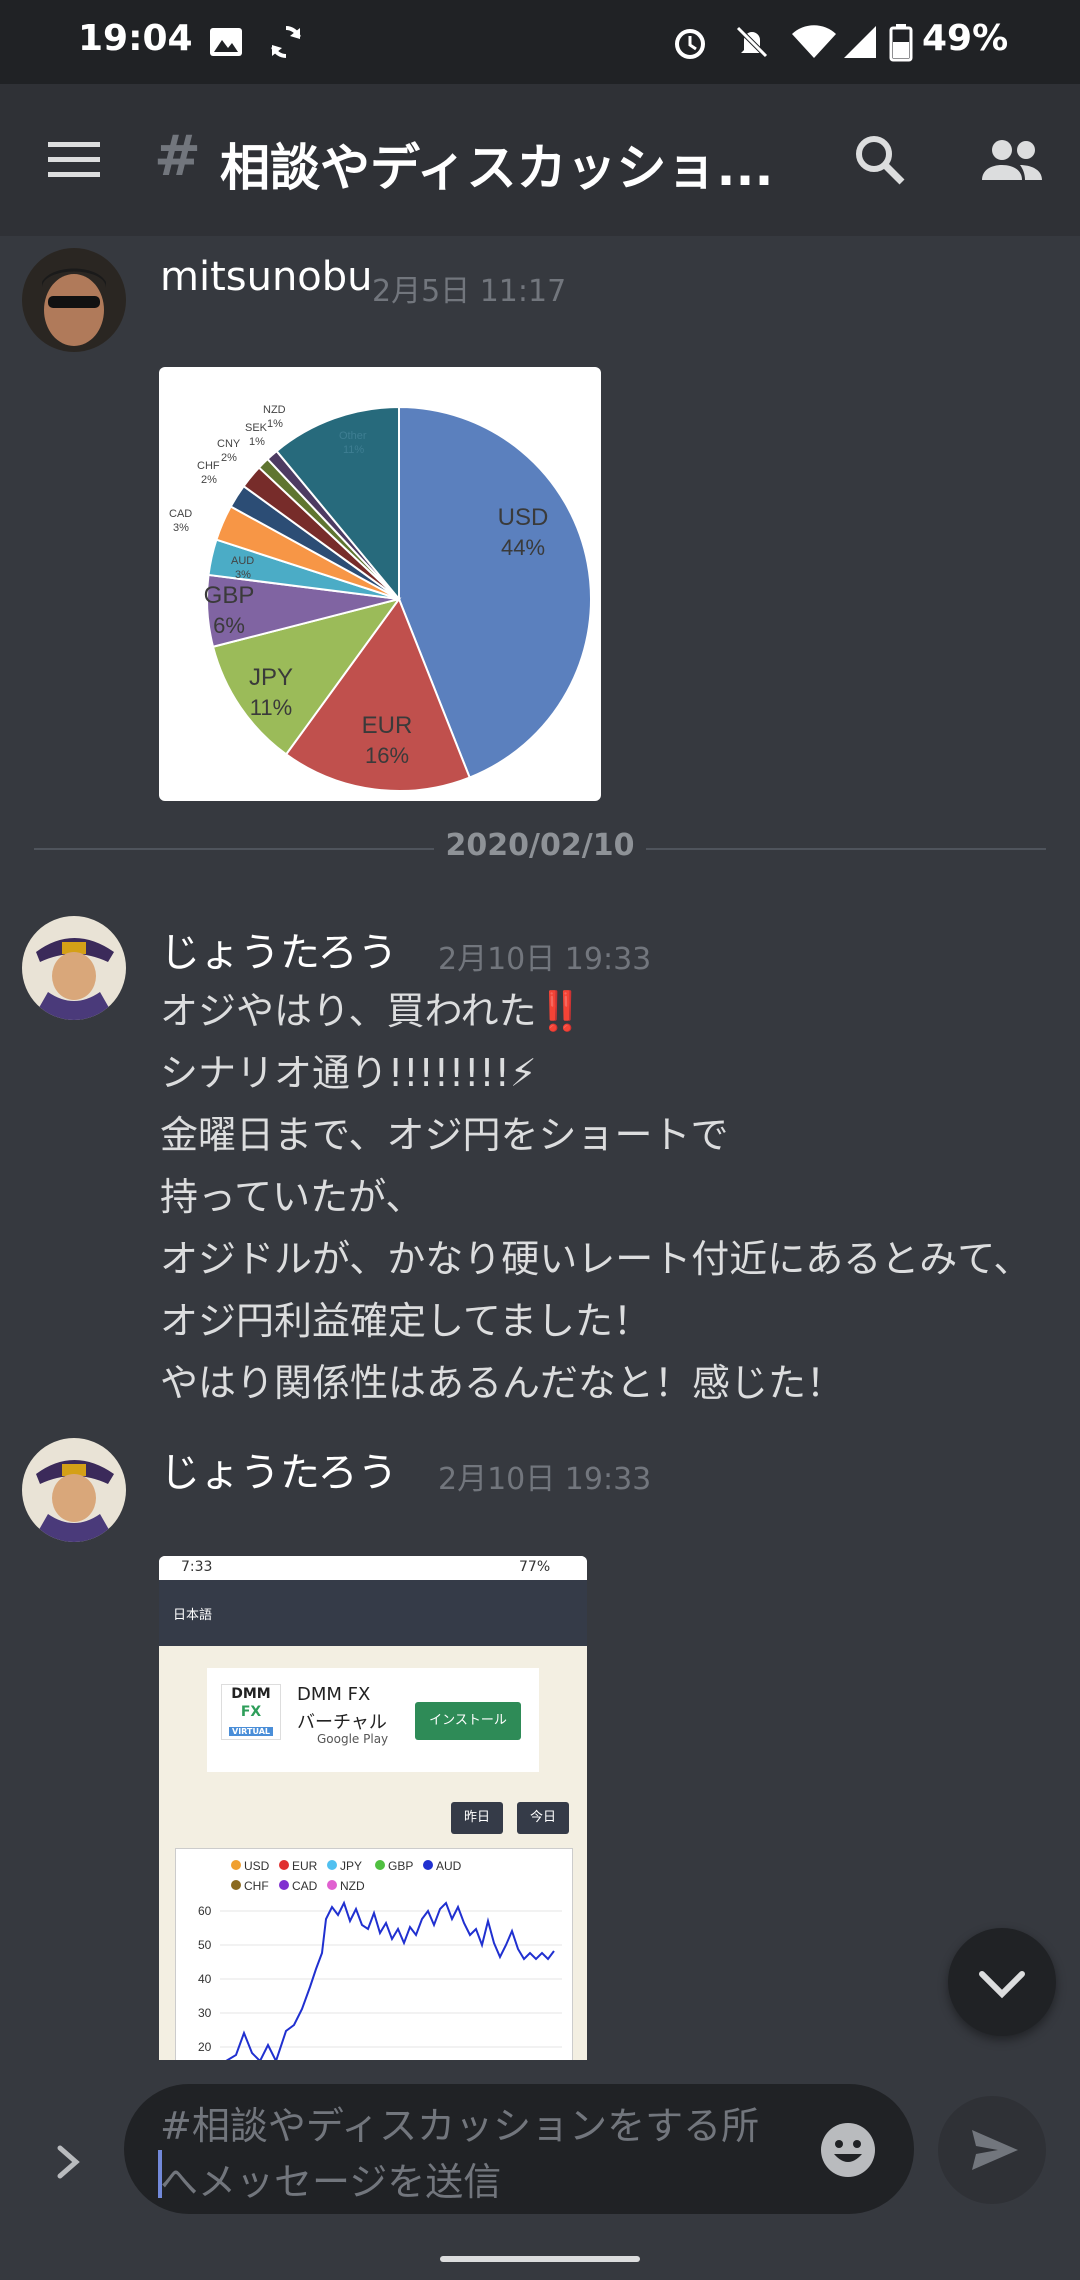 The height and width of the screenshot is (2280, 1080). What do you see at coordinates (257, 442) in the screenshot?
I see `pie-value-sek: 1%` at bounding box center [257, 442].